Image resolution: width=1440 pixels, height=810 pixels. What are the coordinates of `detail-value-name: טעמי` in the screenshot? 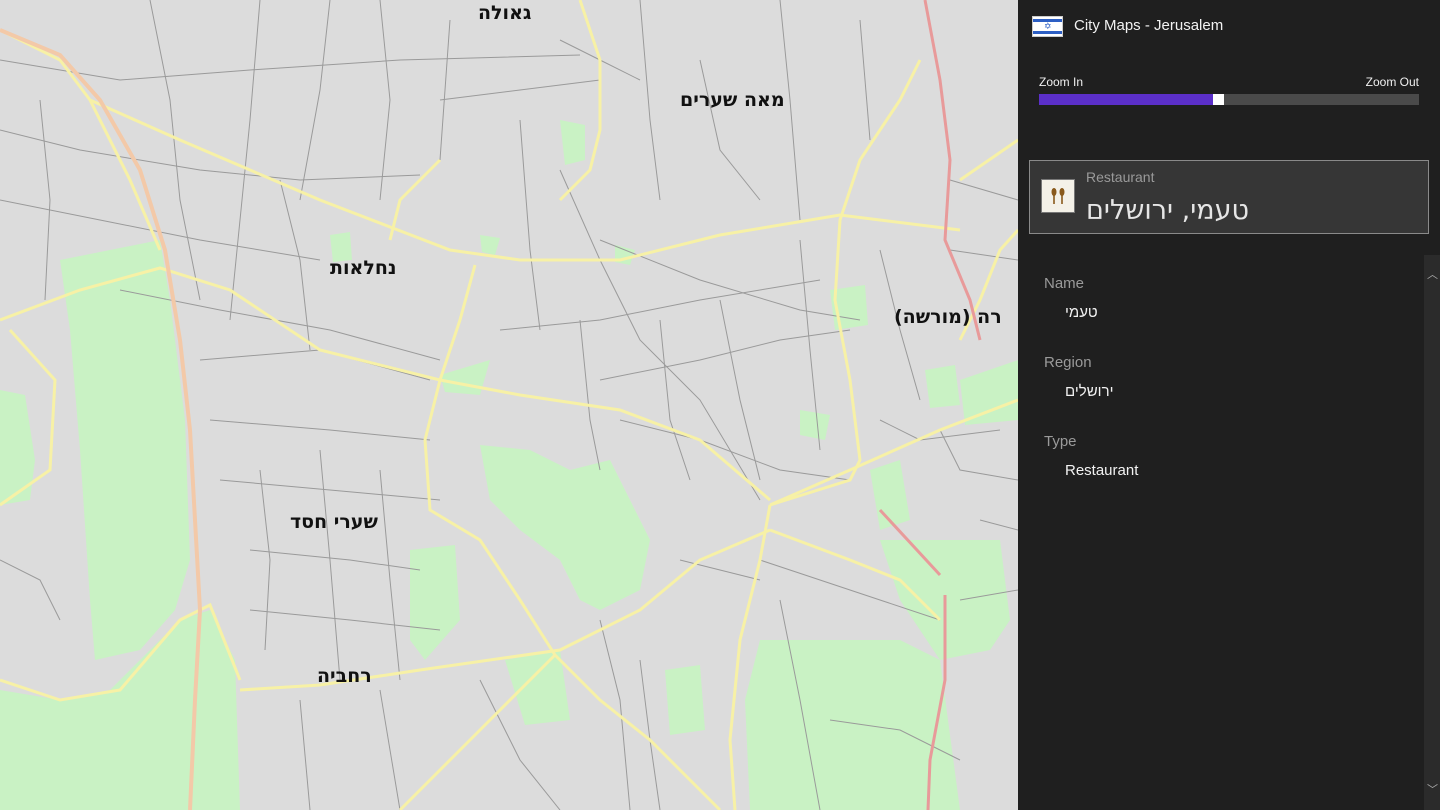 It's located at (1081, 312).